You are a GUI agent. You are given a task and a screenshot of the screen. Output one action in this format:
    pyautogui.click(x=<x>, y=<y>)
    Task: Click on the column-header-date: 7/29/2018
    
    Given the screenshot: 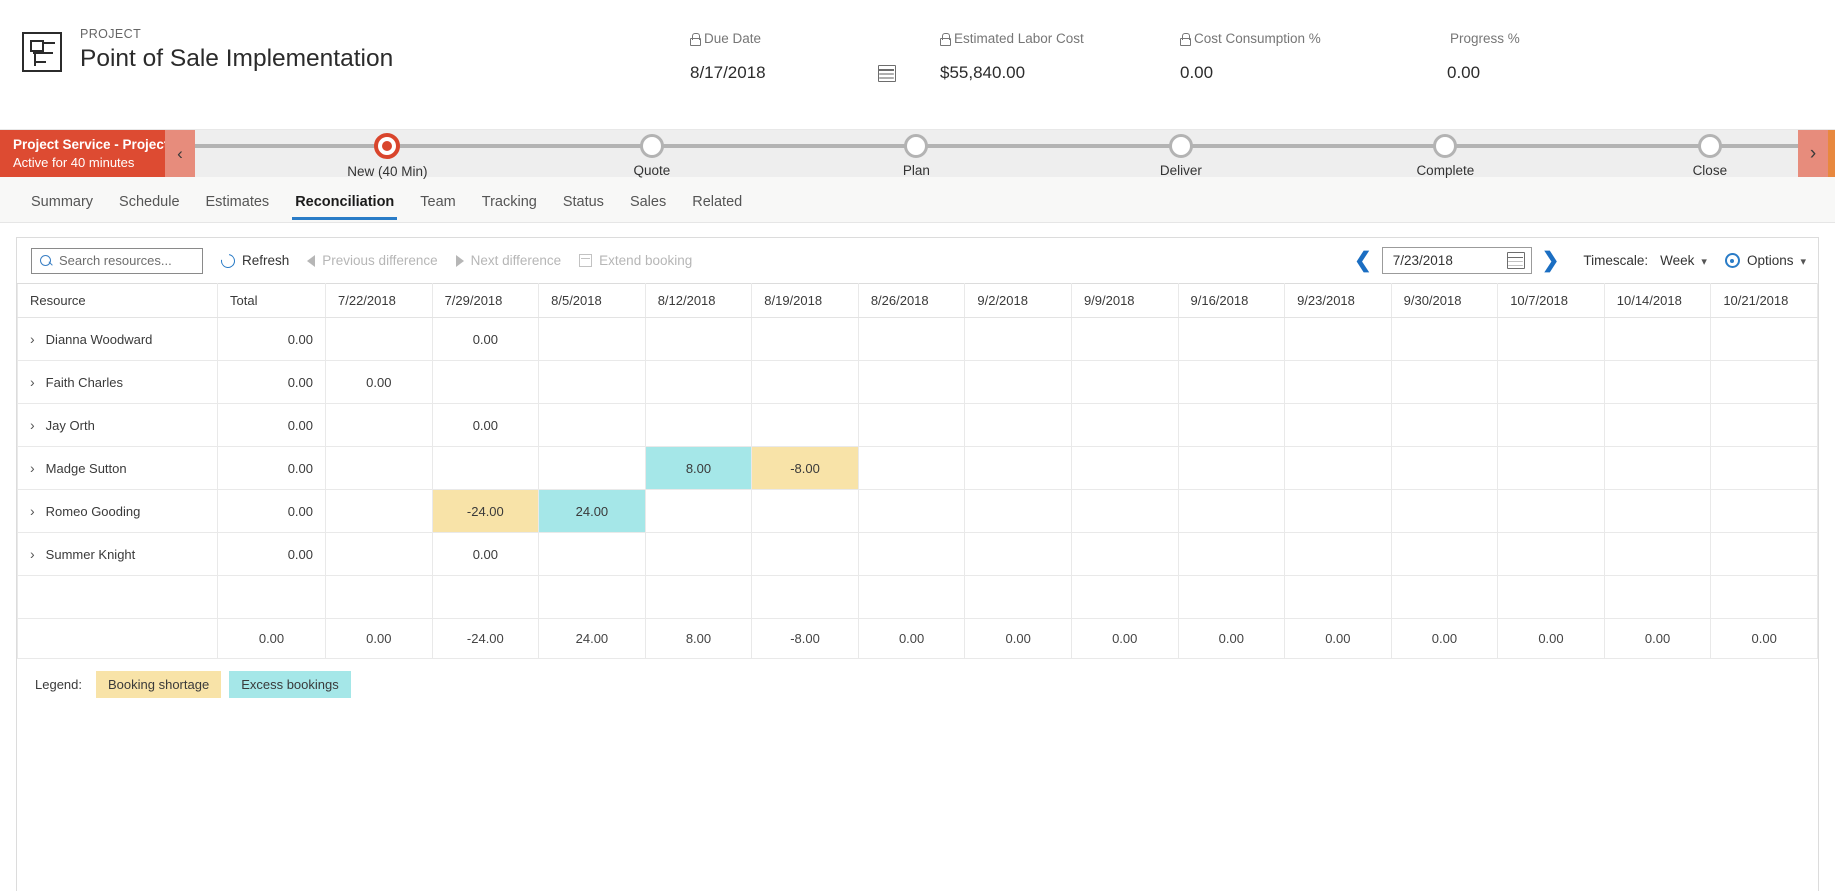 What is the action you would take?
    pyautogui.click(x=485, y=300)
    